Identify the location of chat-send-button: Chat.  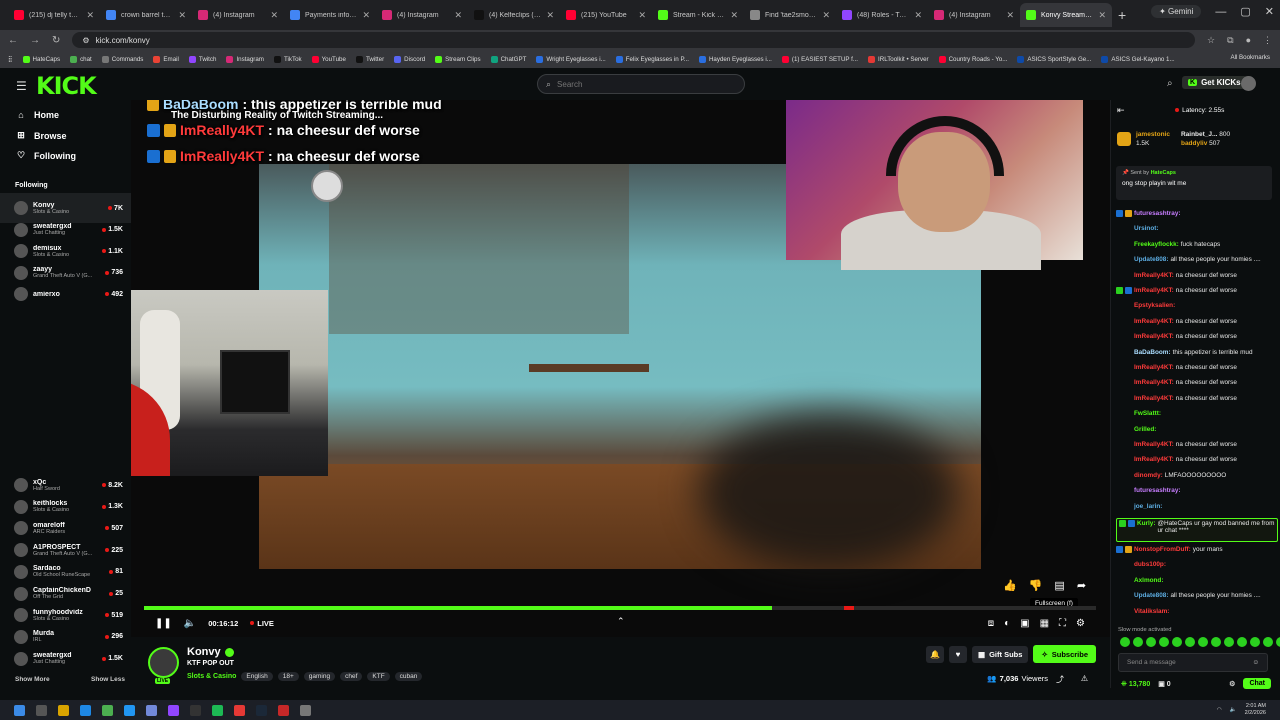
(1257, 683).